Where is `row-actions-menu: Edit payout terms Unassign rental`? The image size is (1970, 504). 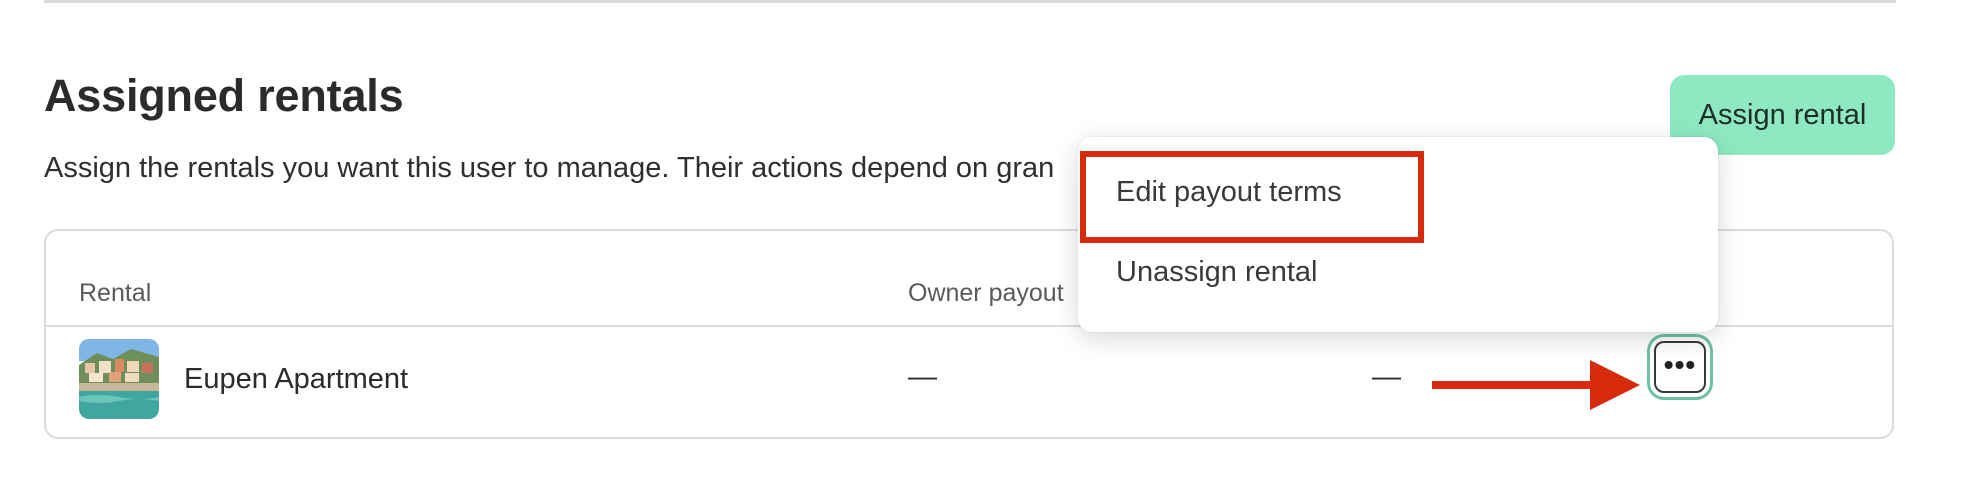 row-actions-menu: Edit payout terms Unassign rental is located at coordinates (1398, 234).